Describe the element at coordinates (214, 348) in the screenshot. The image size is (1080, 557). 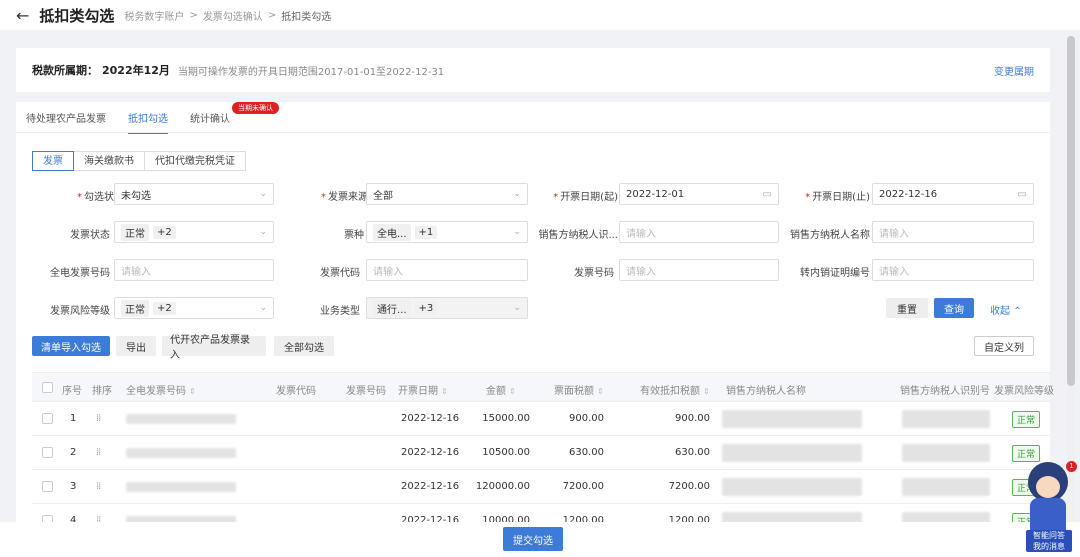
I see `agri-entry-button: 代开农产品发票录入` at that location.